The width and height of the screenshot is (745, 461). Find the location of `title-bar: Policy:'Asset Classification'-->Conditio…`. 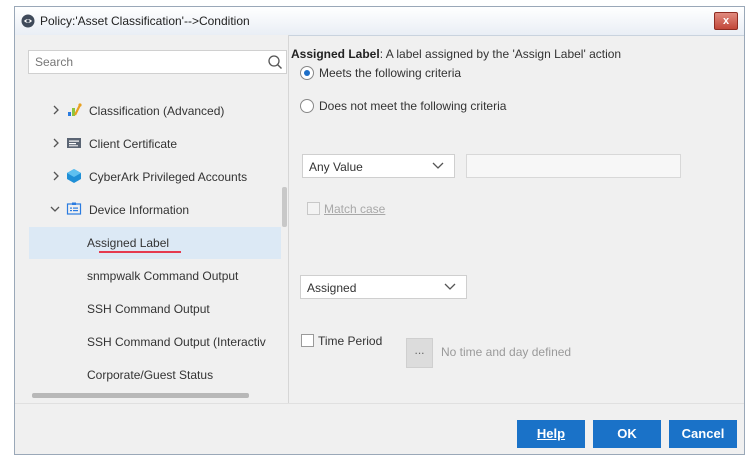

title-bar: Policy:'Asset Classification'-->Conditio… is located at coordinates (379, 21).